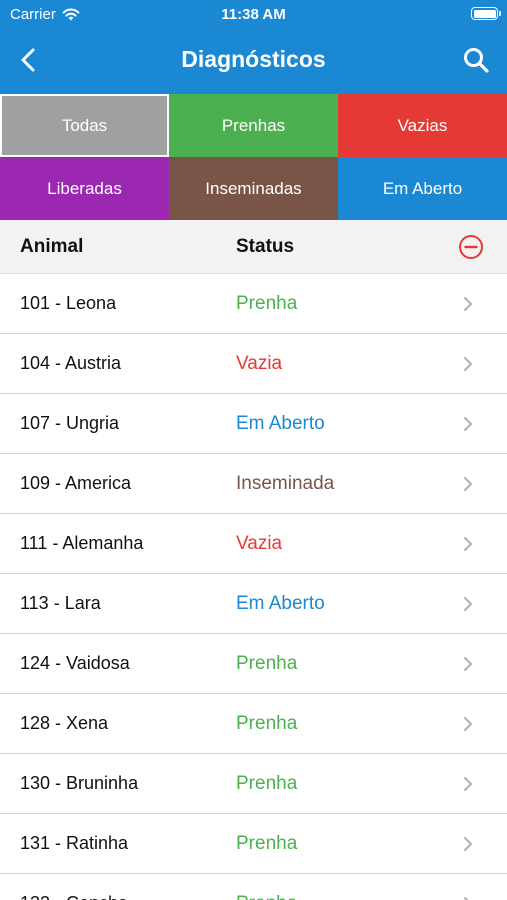 The image size is (507, 900). Describe the element at coordinates (64, 723) in the screenshot. I see `animal-name: 128 - Xena` at that location.